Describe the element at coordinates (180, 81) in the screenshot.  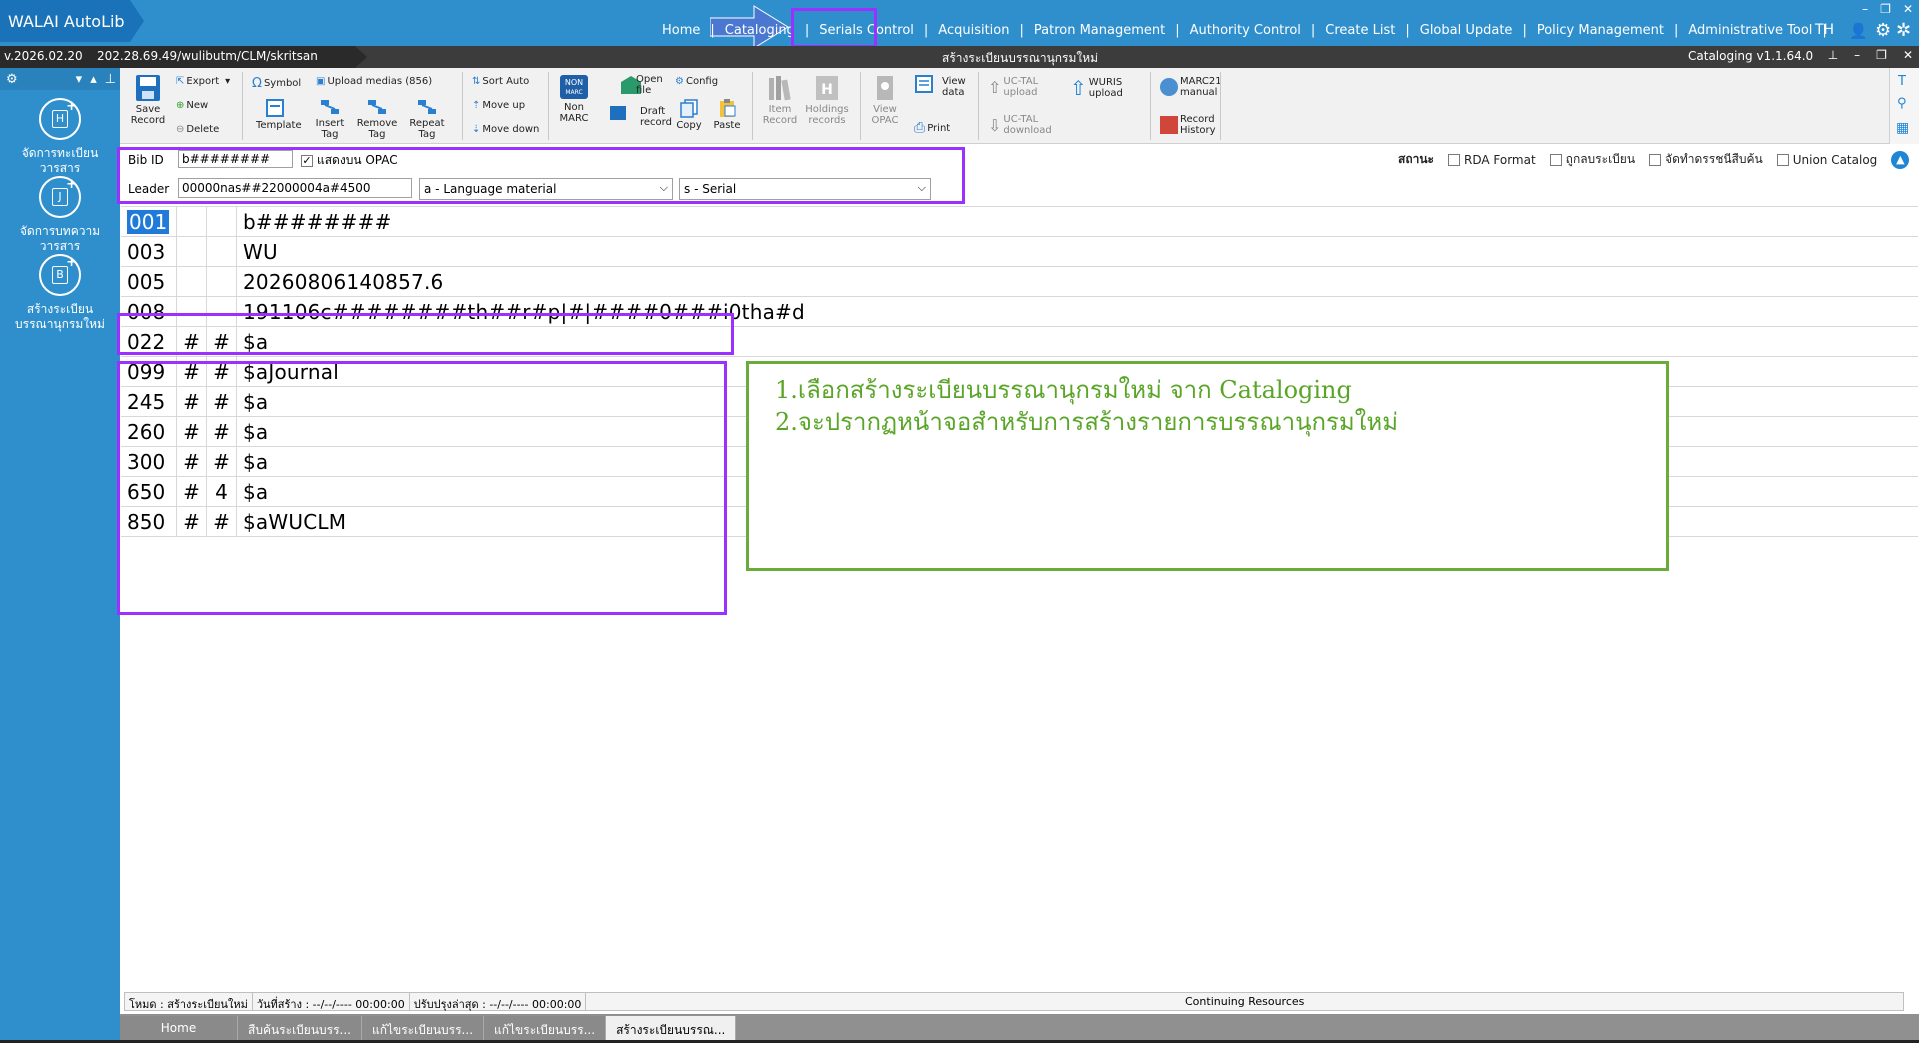
I see `export-icon: ⇱` at that location.